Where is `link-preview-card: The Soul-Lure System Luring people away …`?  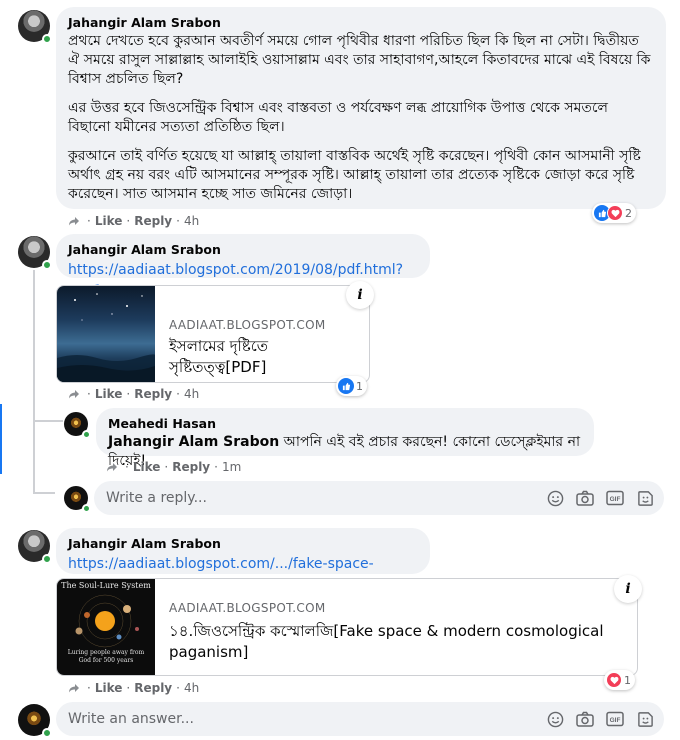
link-preview-card: The Soul-Lure System Luring people away … is located at coordinates (347, 627).